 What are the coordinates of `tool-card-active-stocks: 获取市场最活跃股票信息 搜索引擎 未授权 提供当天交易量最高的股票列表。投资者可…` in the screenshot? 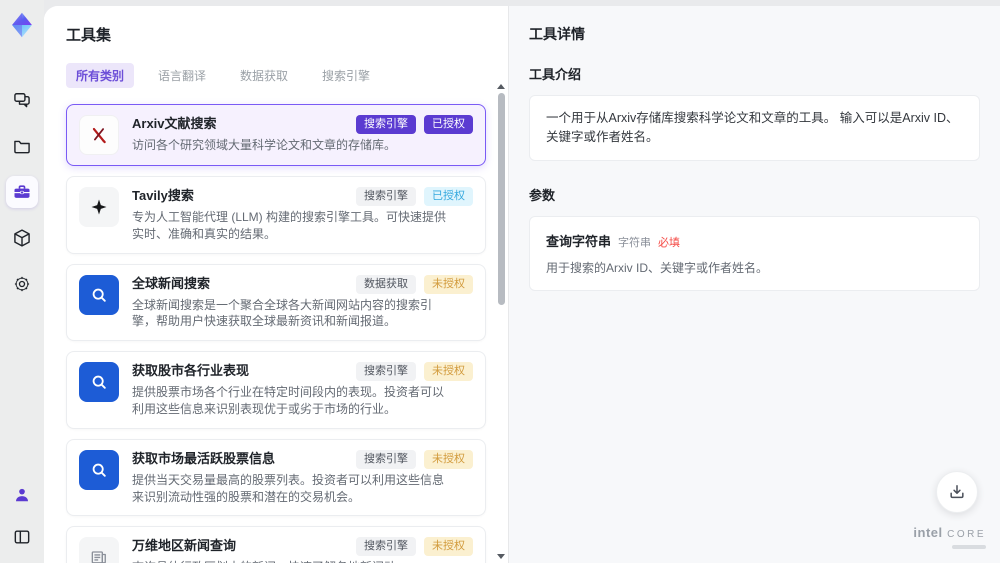 It's located at (276, 477).